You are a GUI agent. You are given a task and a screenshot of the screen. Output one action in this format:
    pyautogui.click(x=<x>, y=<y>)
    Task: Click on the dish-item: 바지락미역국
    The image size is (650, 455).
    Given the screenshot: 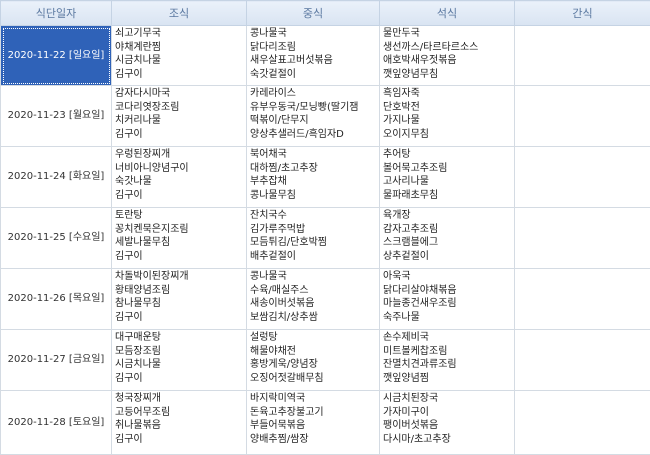 What is the action you would take?
    pyautogui.click(x=314, y=399)
    